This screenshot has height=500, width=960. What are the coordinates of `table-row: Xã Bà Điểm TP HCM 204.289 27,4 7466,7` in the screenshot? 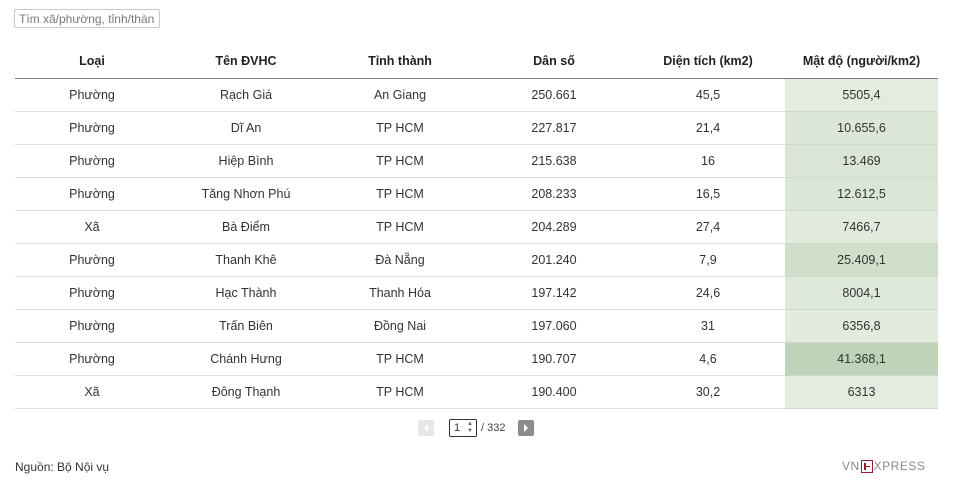 It's located at (476, 227).